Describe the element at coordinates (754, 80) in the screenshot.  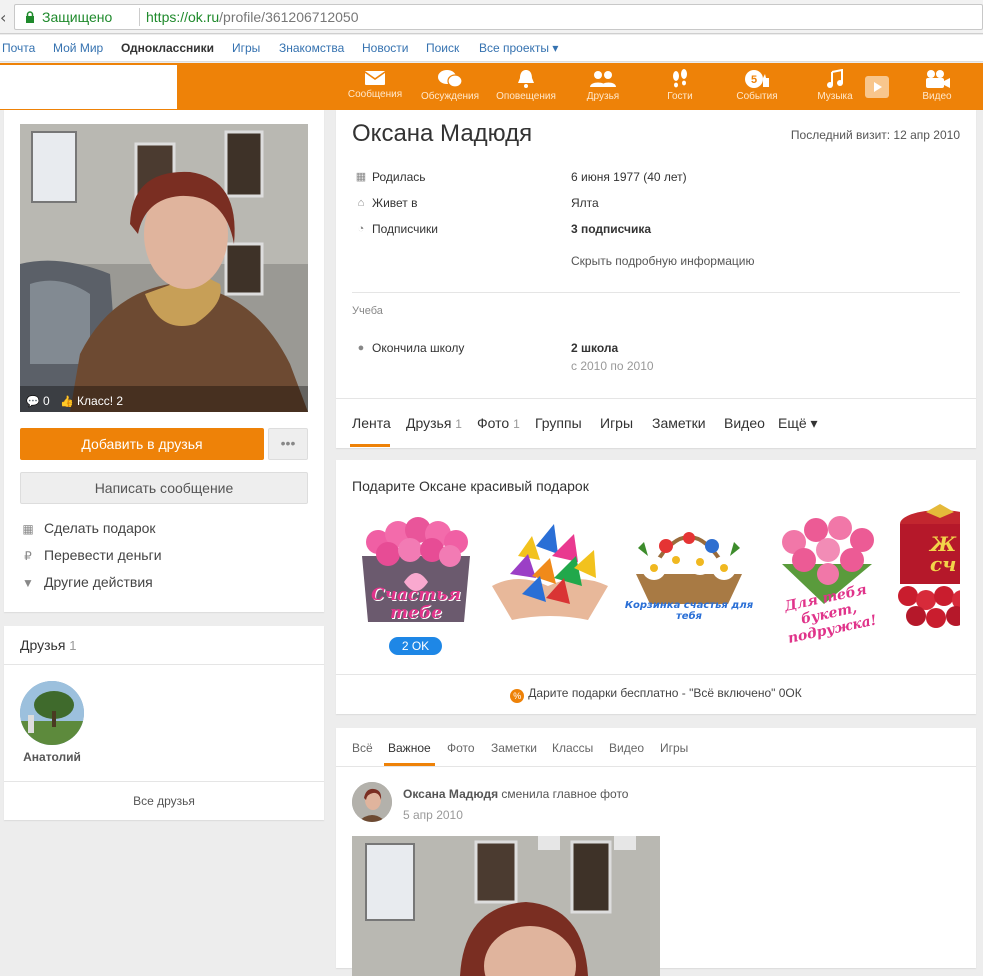
I see `svg-text: 5` at that location.